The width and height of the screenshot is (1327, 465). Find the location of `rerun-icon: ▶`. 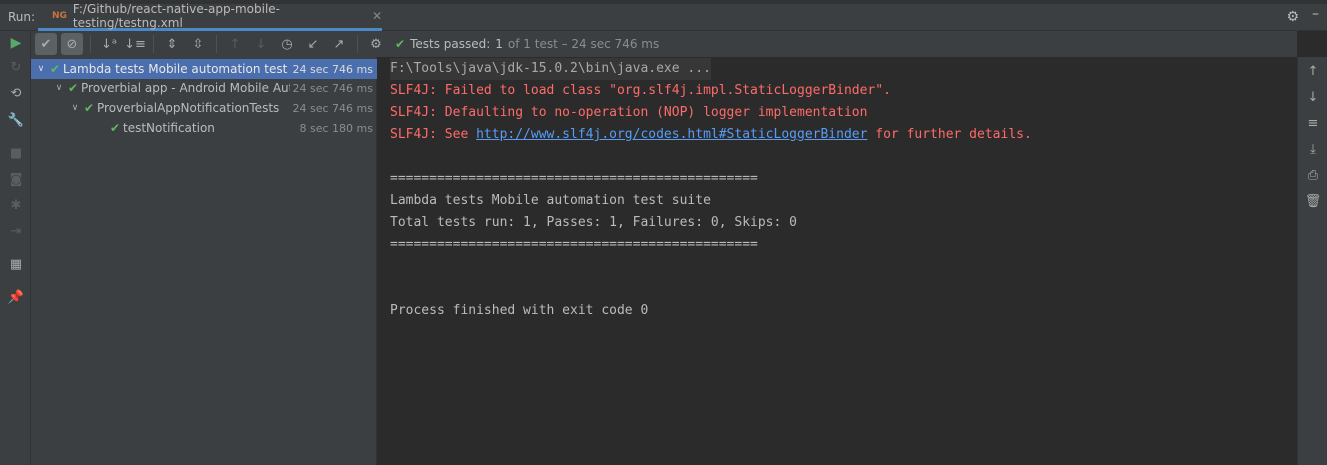

rerun-icon: ▶ is located at coordinates (16, 44).